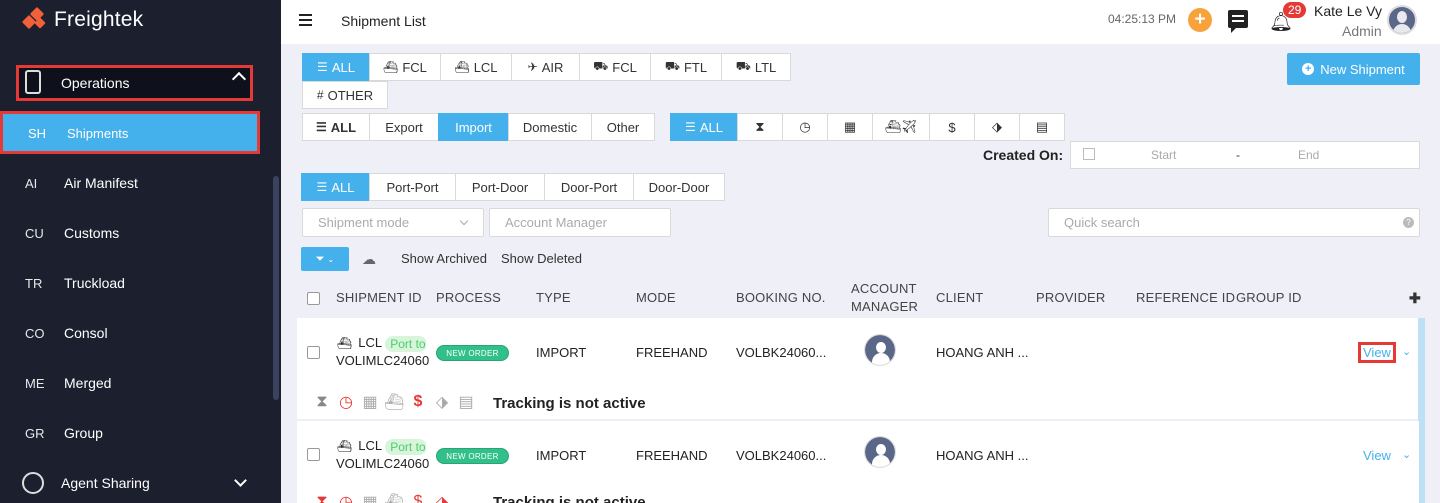 This screenshot has height=503, width=1440. I want to click on user-name: Kate Le Vy, so click(1348, 11).